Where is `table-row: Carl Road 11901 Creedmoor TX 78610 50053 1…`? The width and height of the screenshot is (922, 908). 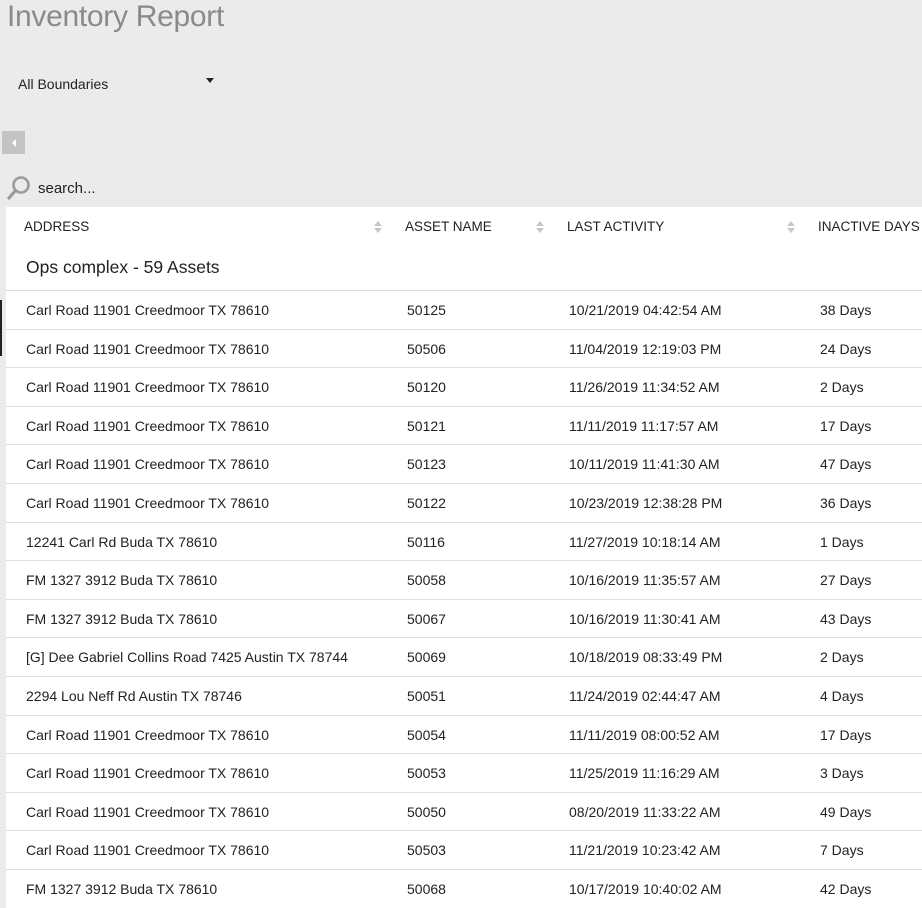 table-row: Carl Road 11901 Creedmoor TX 78610 50053 1… is located at coordinates (464, 773).